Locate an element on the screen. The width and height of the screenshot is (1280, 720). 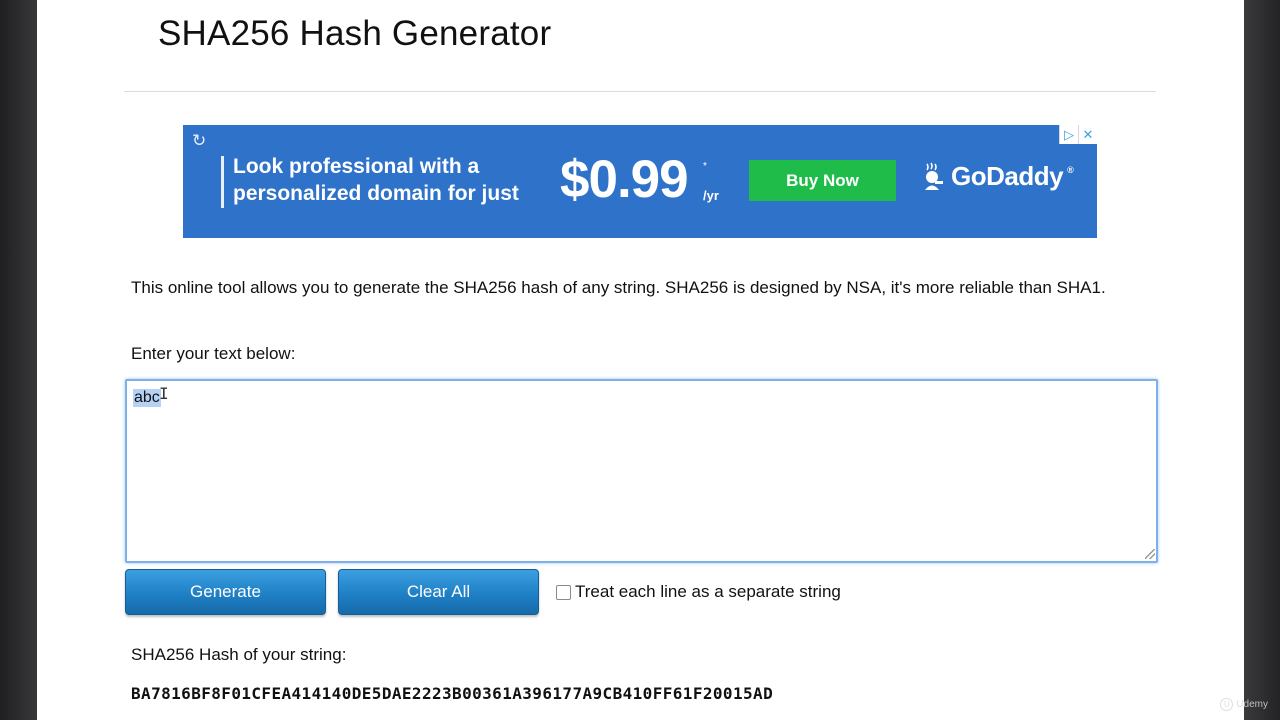
input-label: Enter your text below: is located at coordinates (213, 353).